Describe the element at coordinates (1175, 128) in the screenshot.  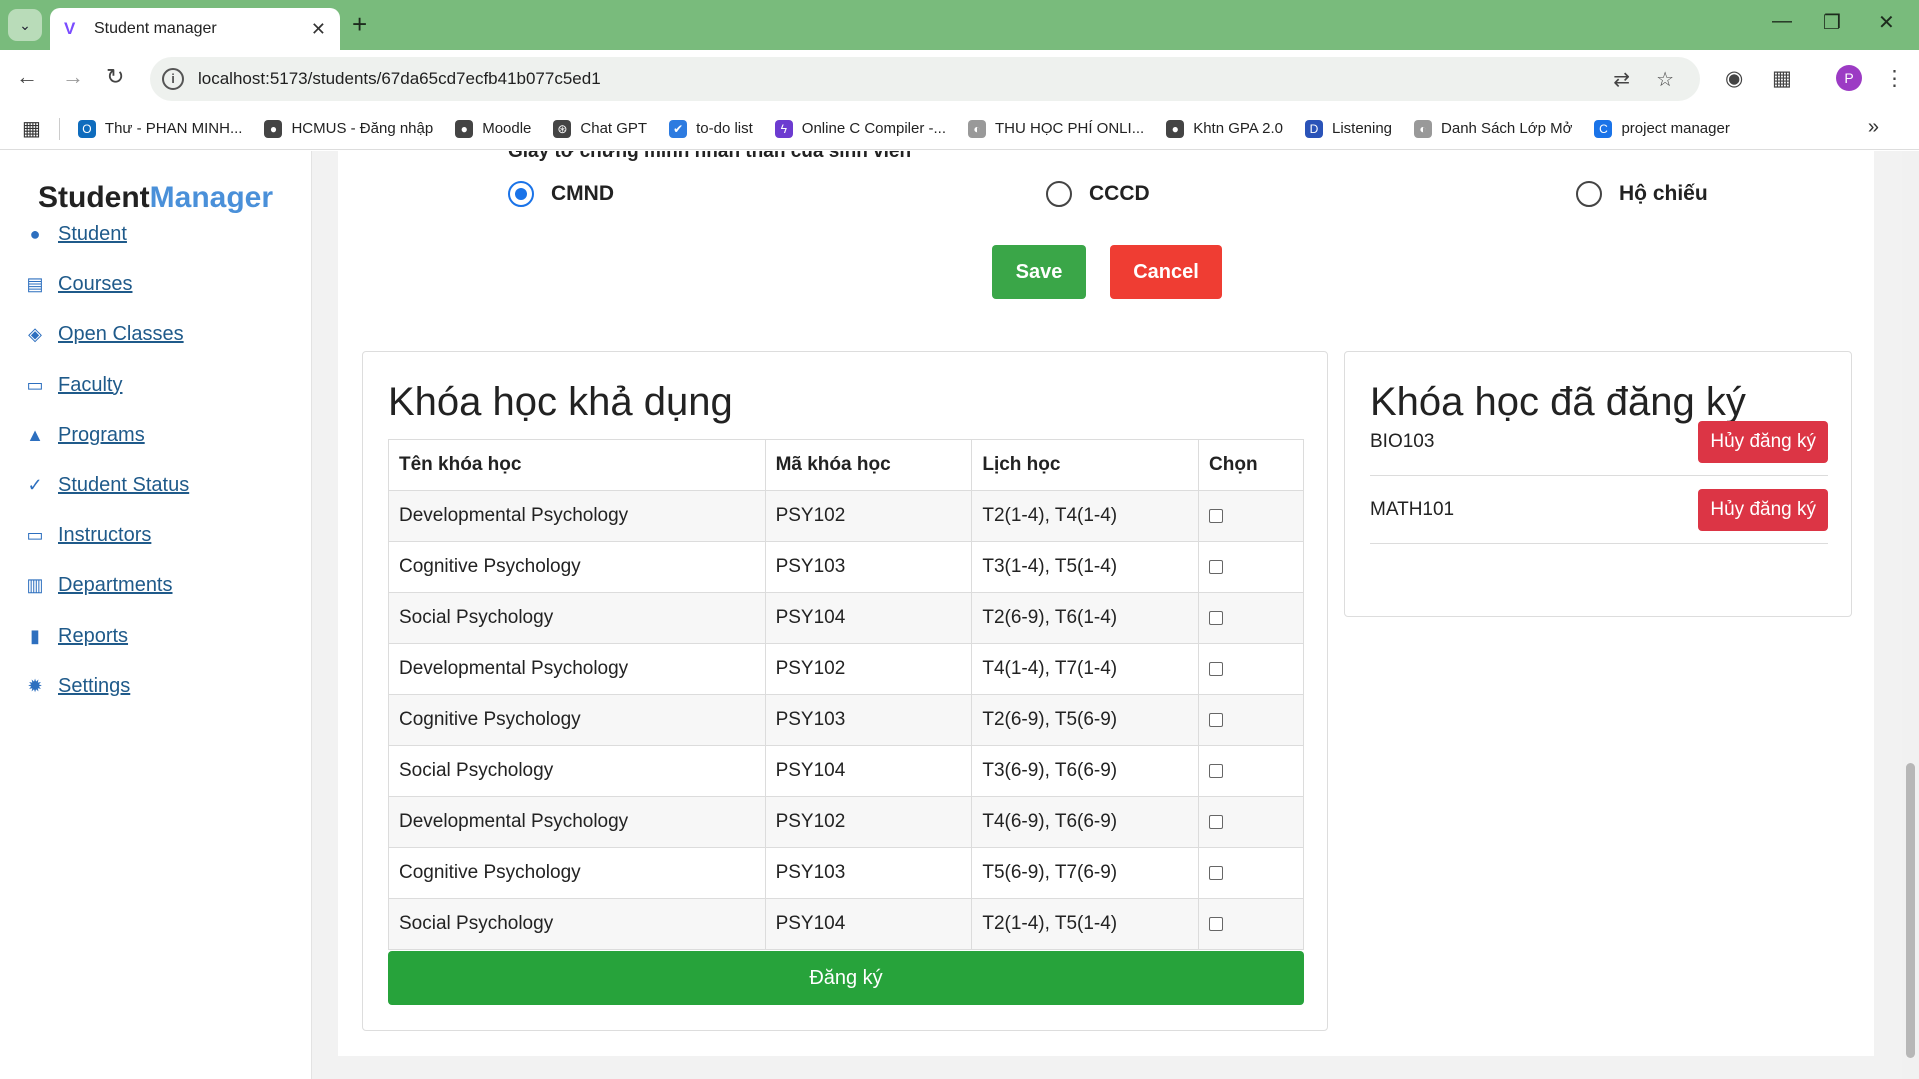
I see `globe-icon: ●` at that location.